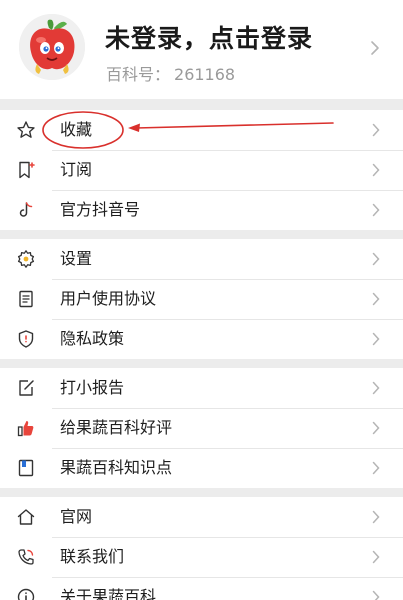 This screenshot has height=600, width=403. Describe the element at coordinates (209, 37) in the screenshot. I see `login-prompt: 未登录，点击登录` at that location.